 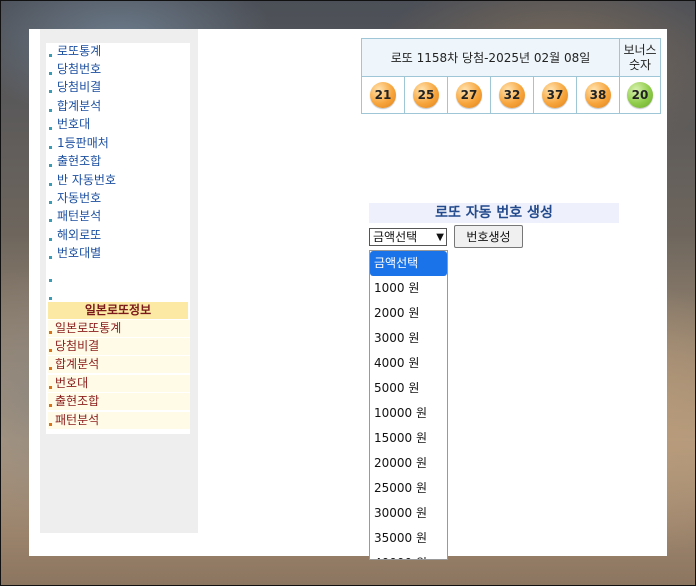 What do you see at coordinates (395, 237) in the screenshot?
I see `amount-select-value: 금액선택` at bounding box center [395, 237].